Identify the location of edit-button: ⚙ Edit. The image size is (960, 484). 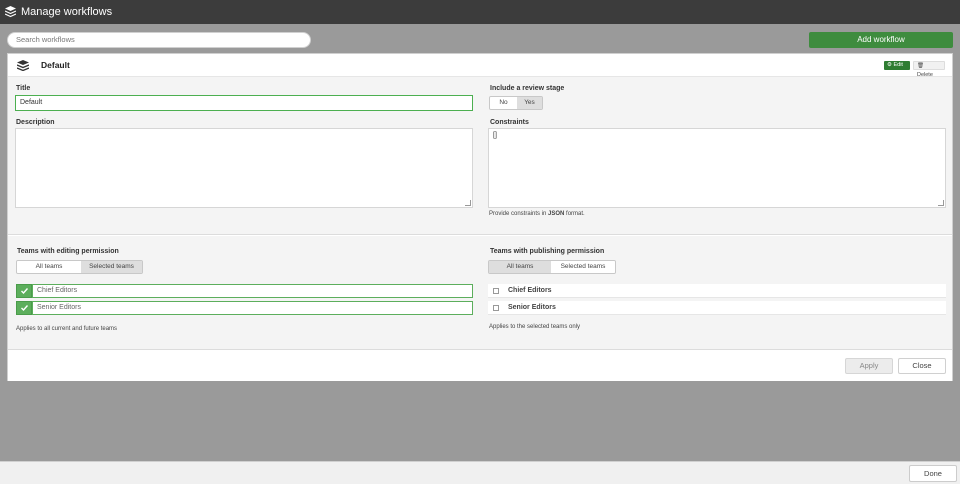
(897, 65).